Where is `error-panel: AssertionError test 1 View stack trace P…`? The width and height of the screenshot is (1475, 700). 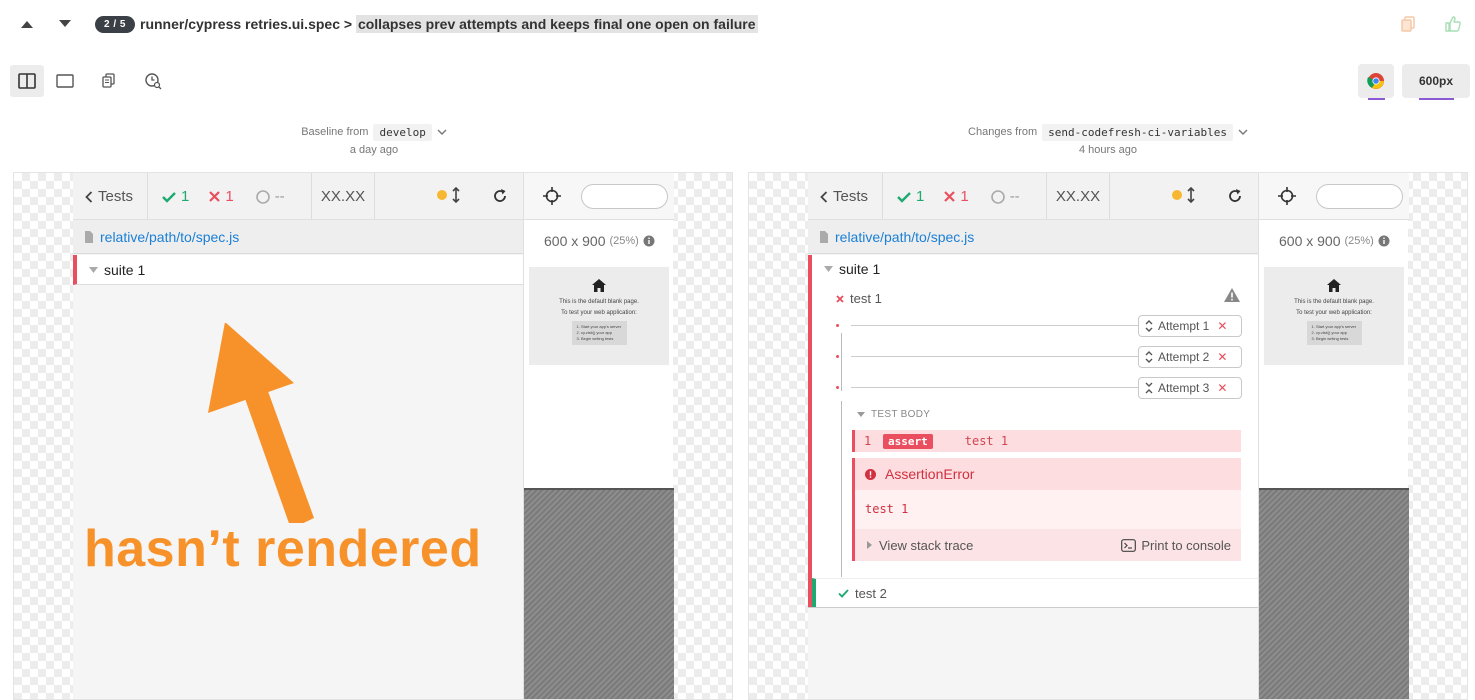
error-panel: AssertionError test 1 View stack trace P… is located at coordinates (1046, 509).